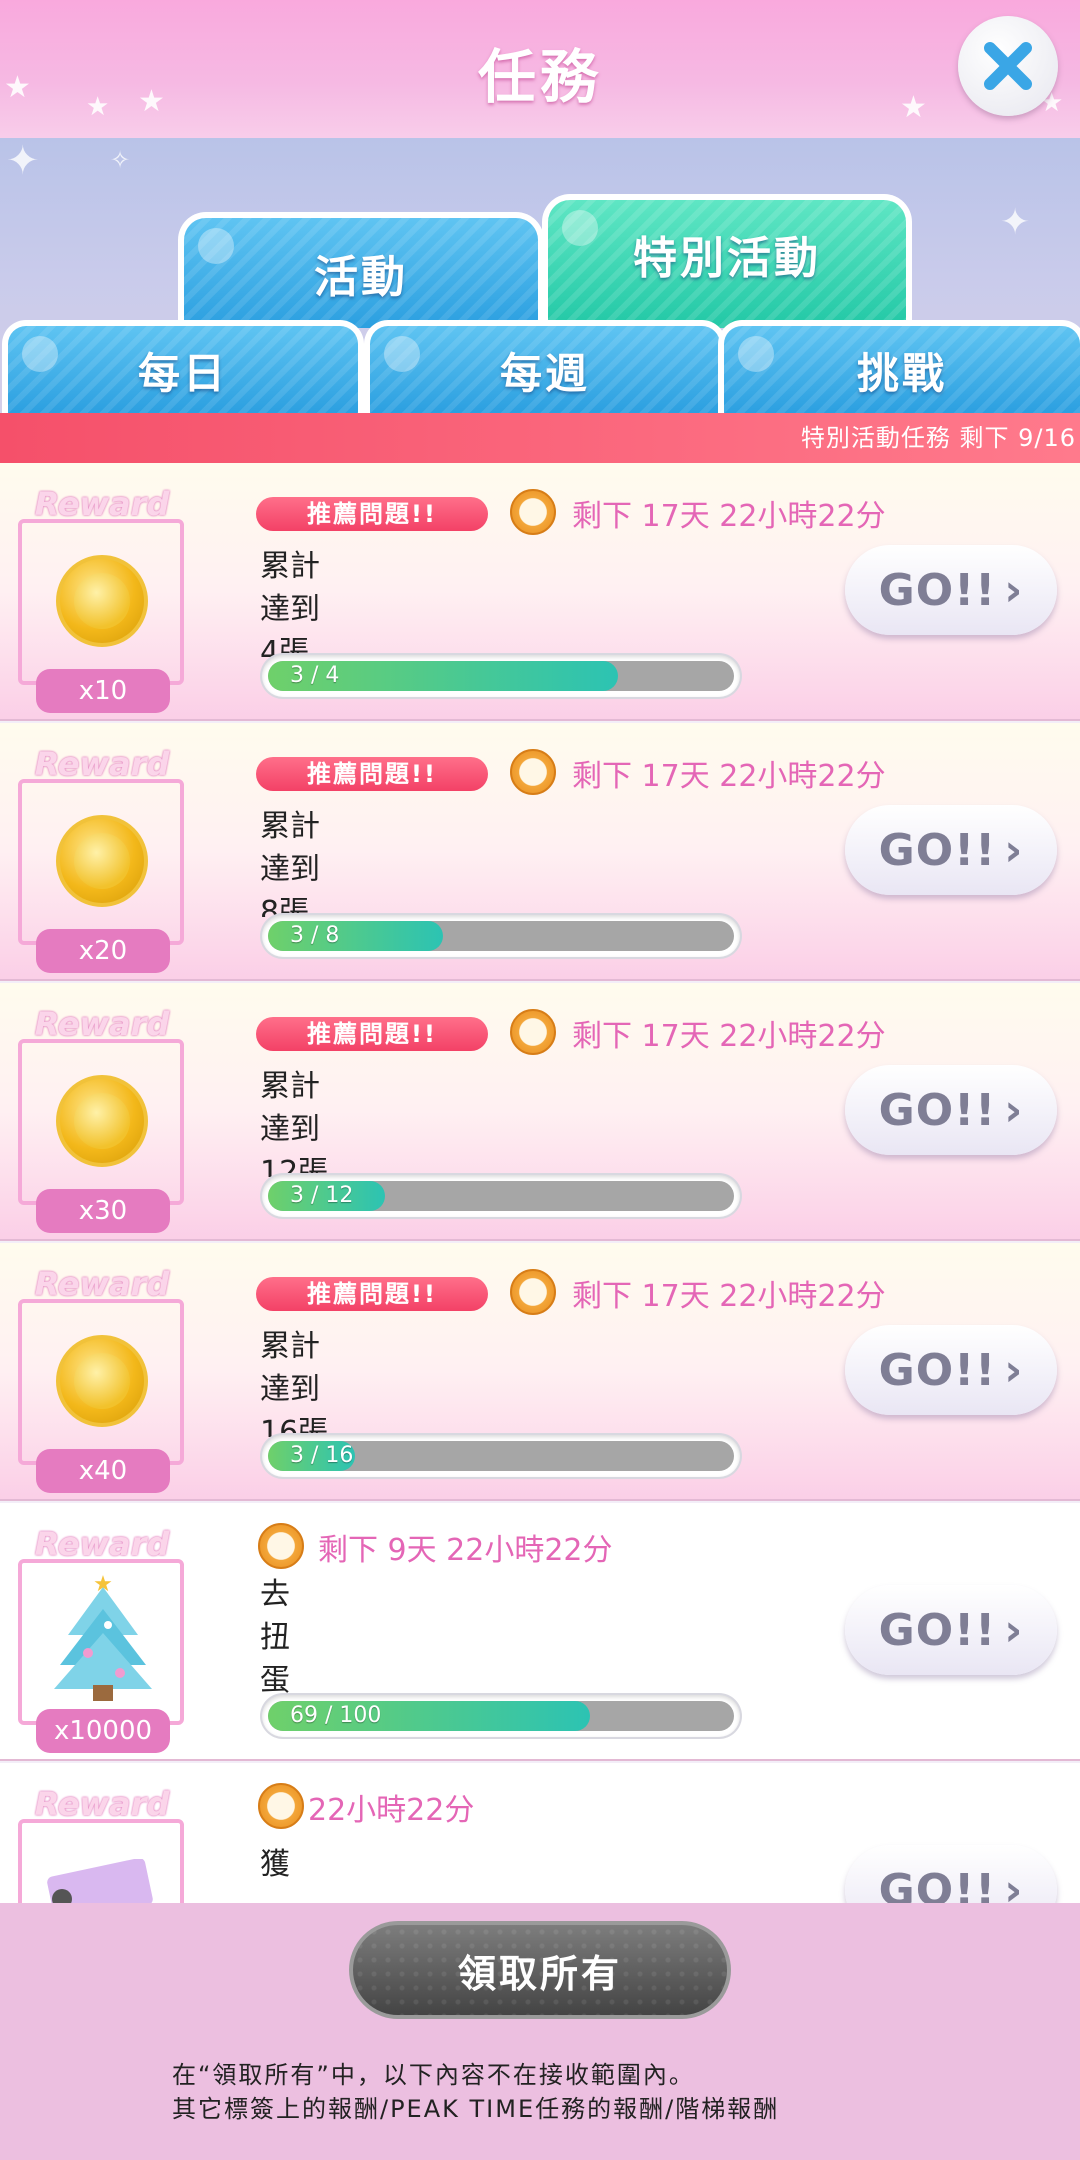 The height and width of the screenshot is (2160, 1080). I want to click on christmas-tree-icon: ★, so click(103, 1637).